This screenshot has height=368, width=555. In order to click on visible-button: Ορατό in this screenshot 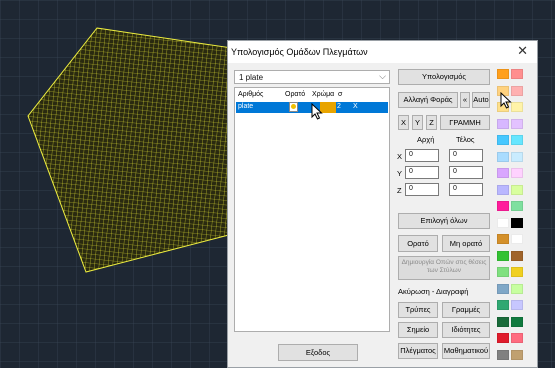, I will do `click(418, 243)`.